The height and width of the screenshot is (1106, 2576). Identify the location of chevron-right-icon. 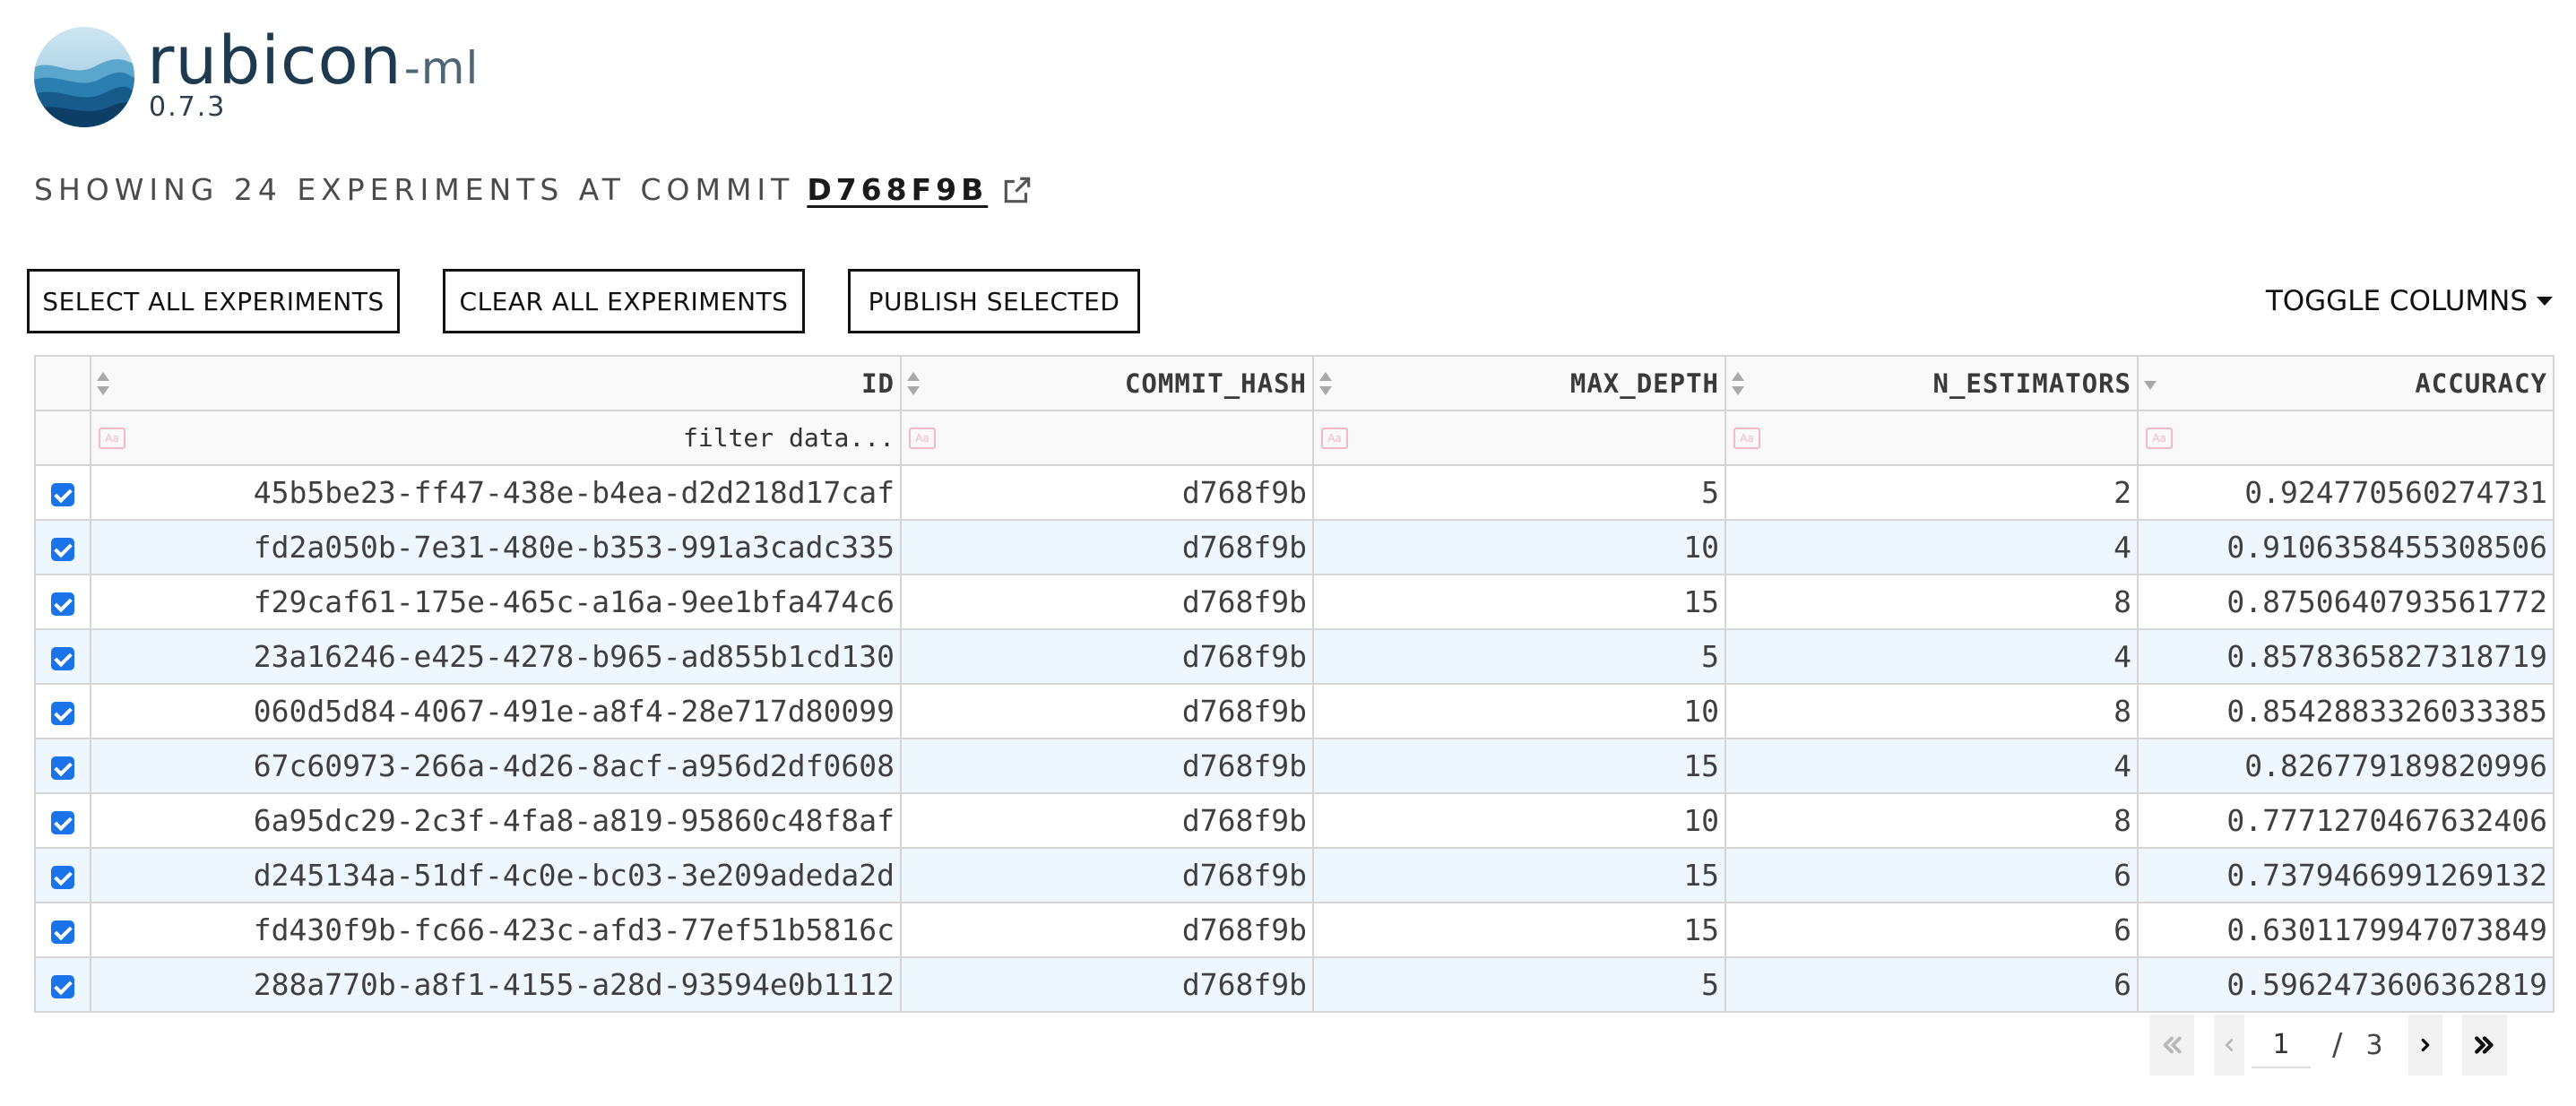
(2425, 1045).